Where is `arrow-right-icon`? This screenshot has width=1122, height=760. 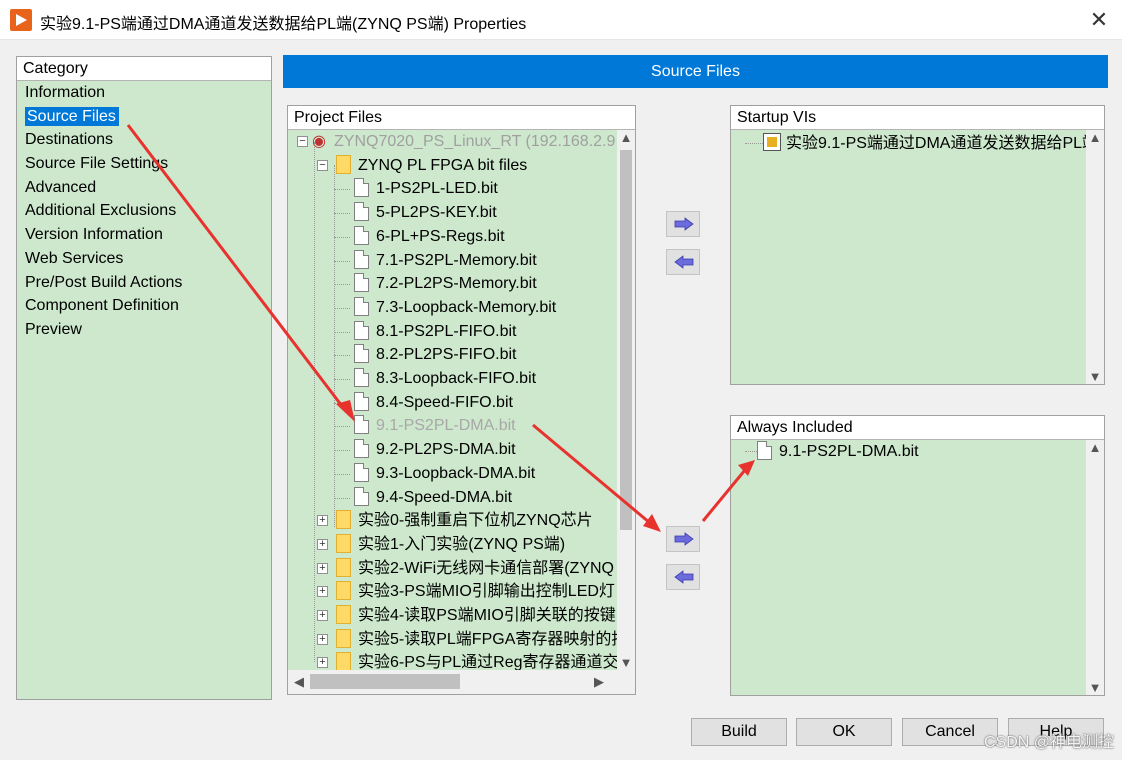
arrow-right-icon is located at coordinates (684, 224).